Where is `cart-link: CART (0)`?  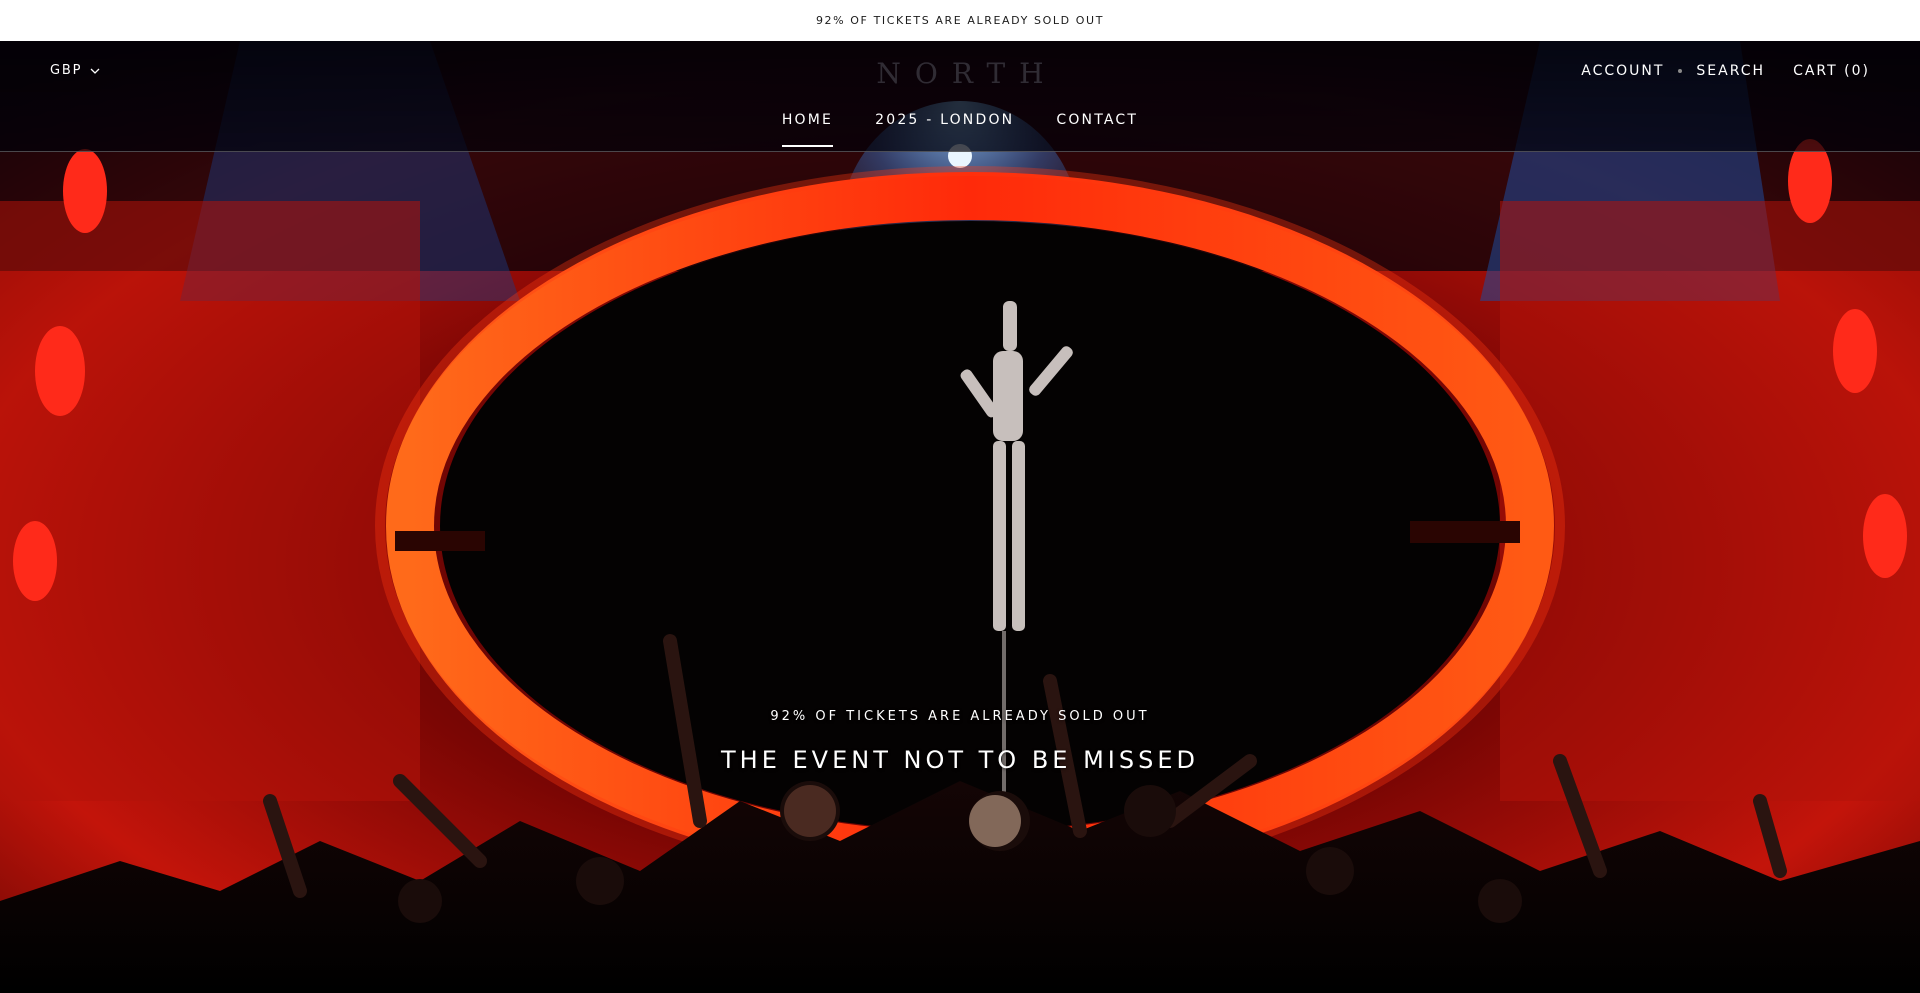 cart-link: CART (0) is located at coordinates (1831, 71).